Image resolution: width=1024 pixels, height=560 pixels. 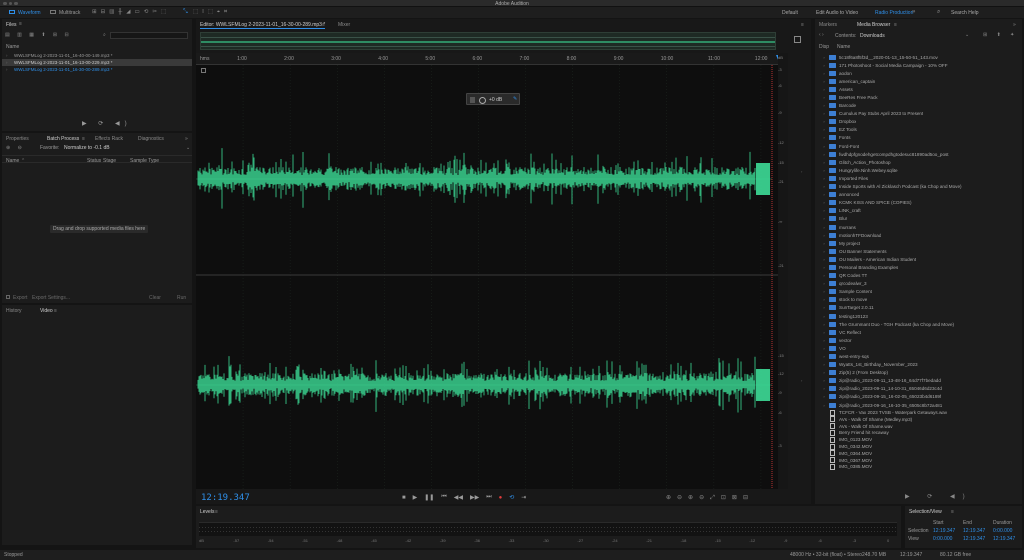 I want to click on files-toolbar-icons: ▤ ▥ ▦ ⬆ ⊞ ⊟, so click(x=38, y=35).